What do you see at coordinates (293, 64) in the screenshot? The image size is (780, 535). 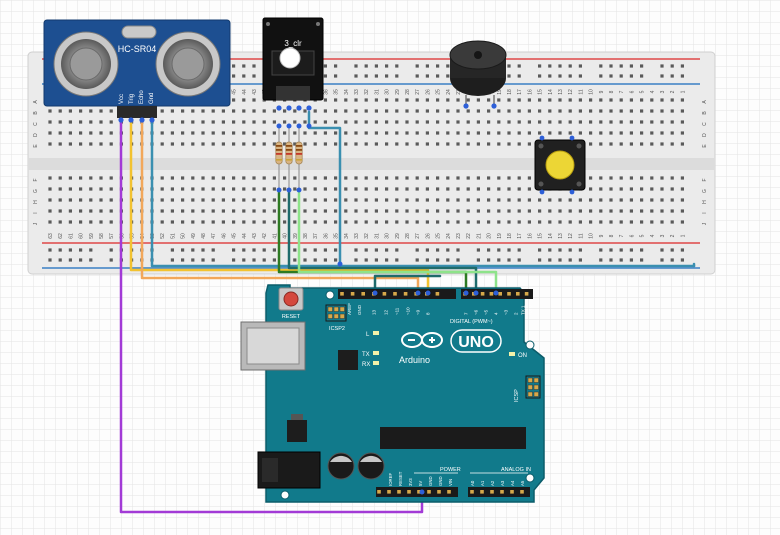 I see `rgb-led-module: 3_clr` at bounding box center [293, 64].